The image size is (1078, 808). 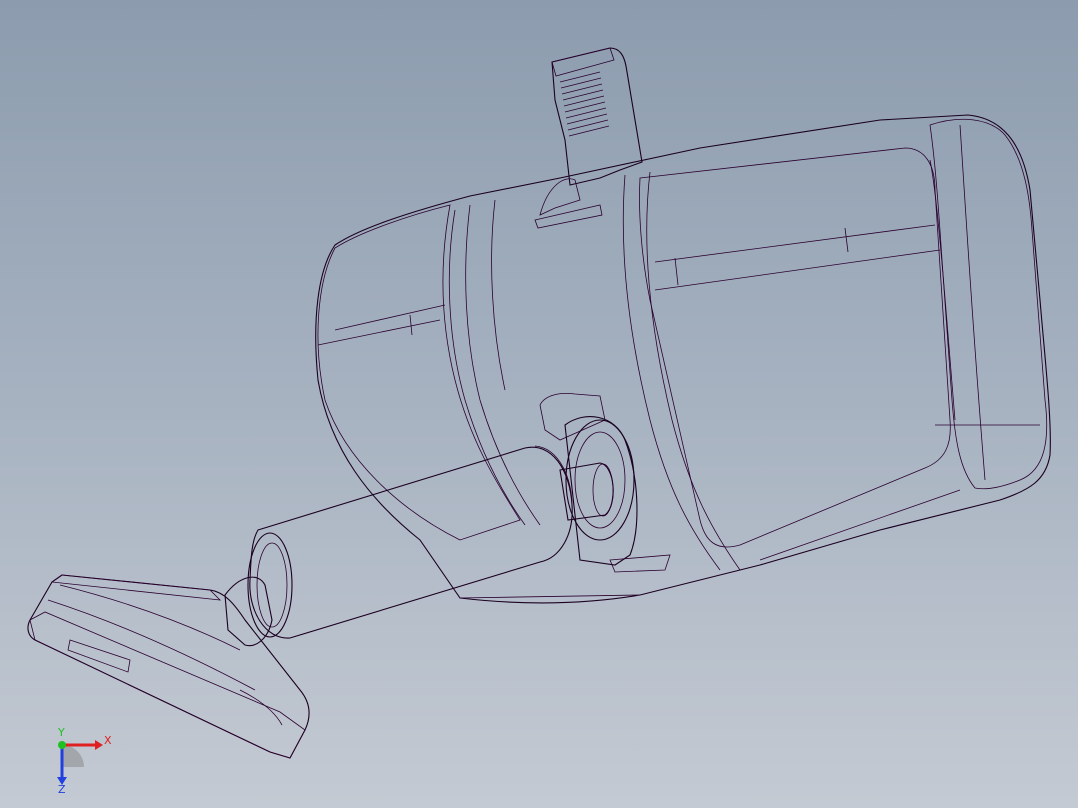 What do you see at coordinates (586, 491) in the screenshot?
I see `hose-connector` at bounding box center [586, 491].